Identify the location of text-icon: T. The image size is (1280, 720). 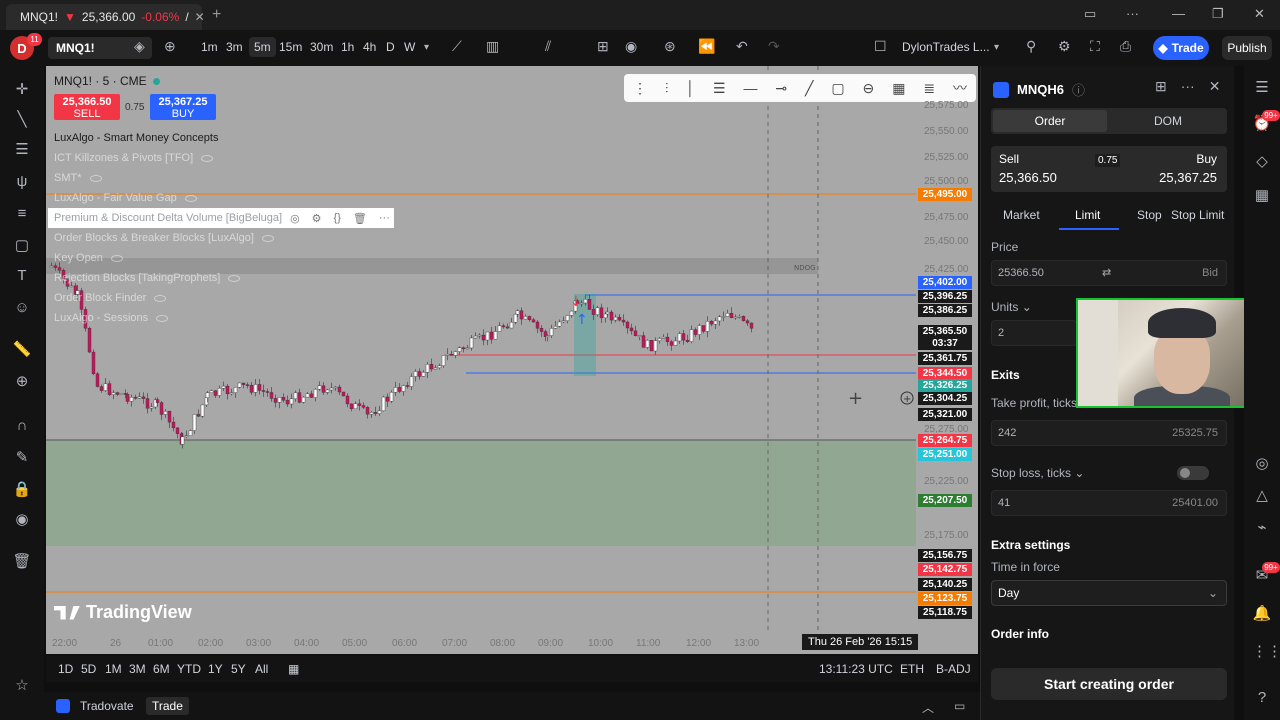
(22, 276).